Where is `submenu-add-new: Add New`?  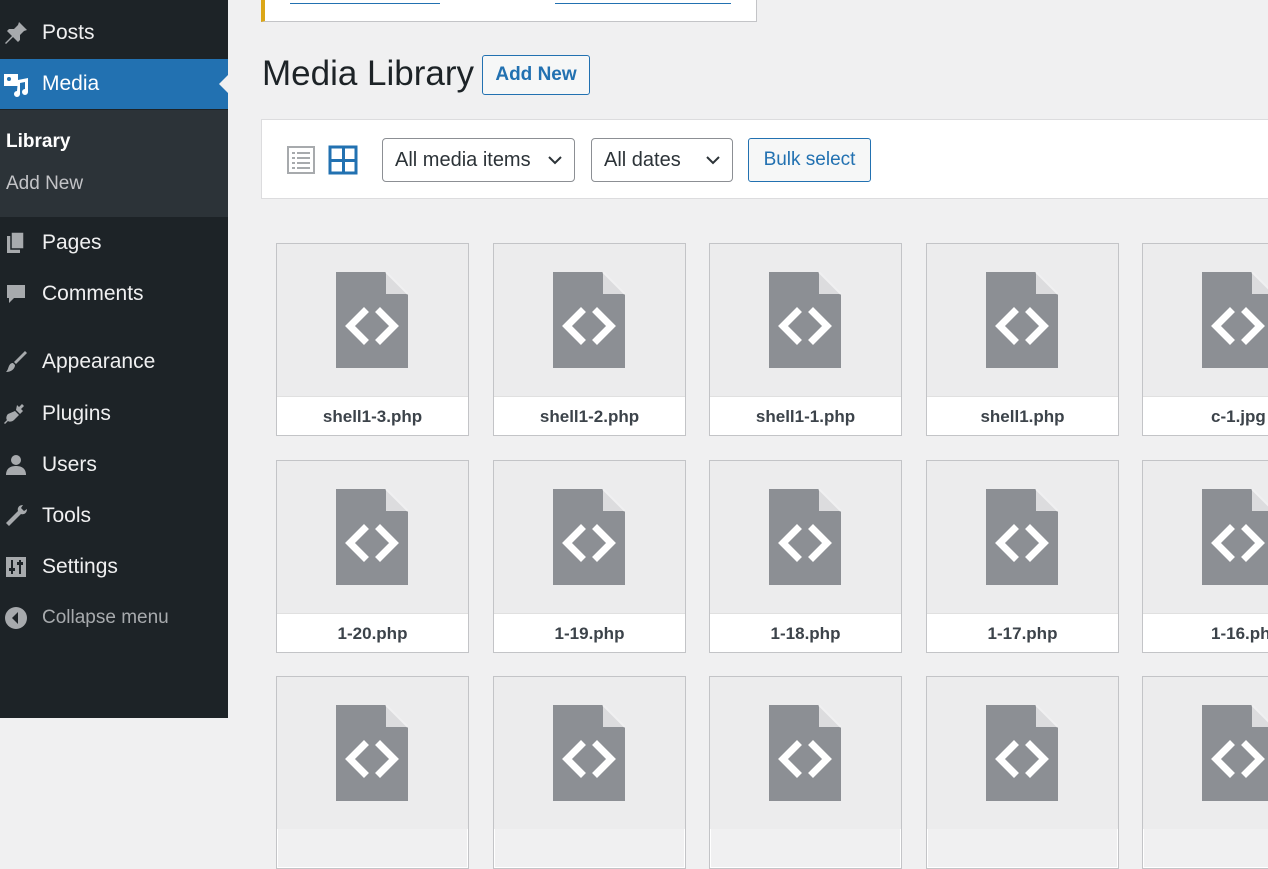
submenu-add-new: Add New is located at coordinates (44, 184).